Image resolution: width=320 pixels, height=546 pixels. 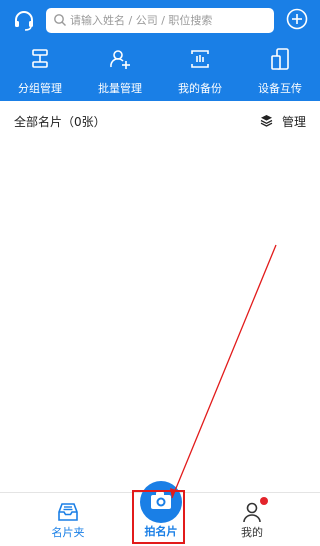 I want to click on action-label: 设备互传, so click(x=280, y=88).